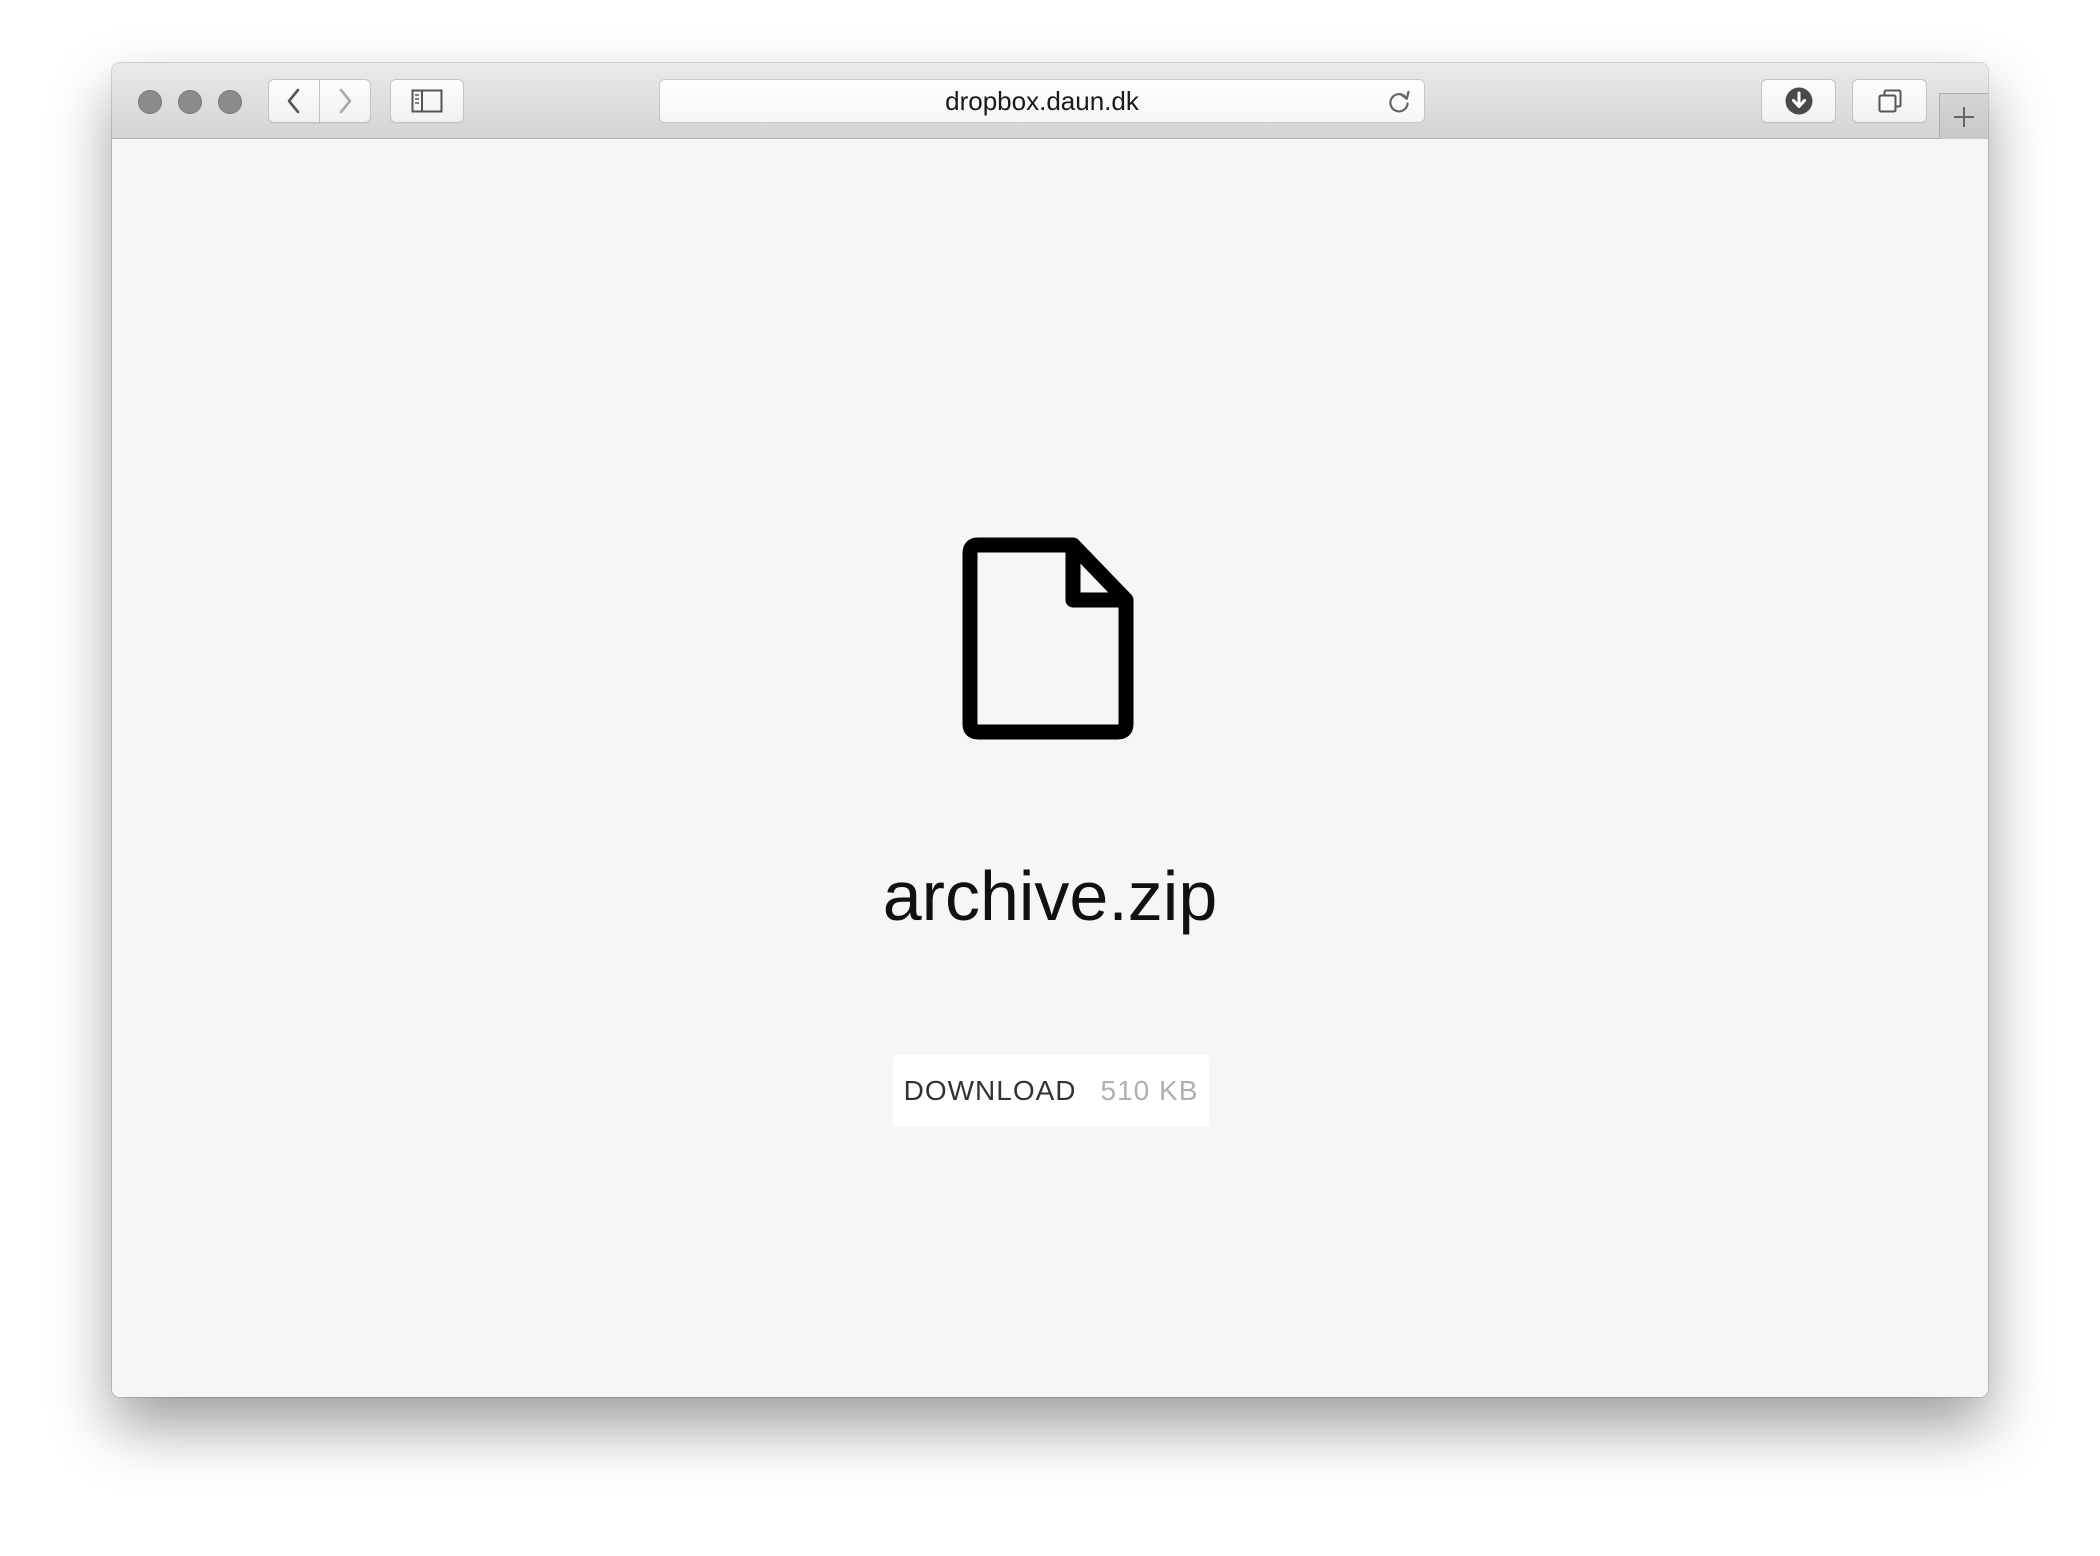  Describe the element at coordinates (230, 102) in the screenshot. I see `zoom-window-button` at that location.